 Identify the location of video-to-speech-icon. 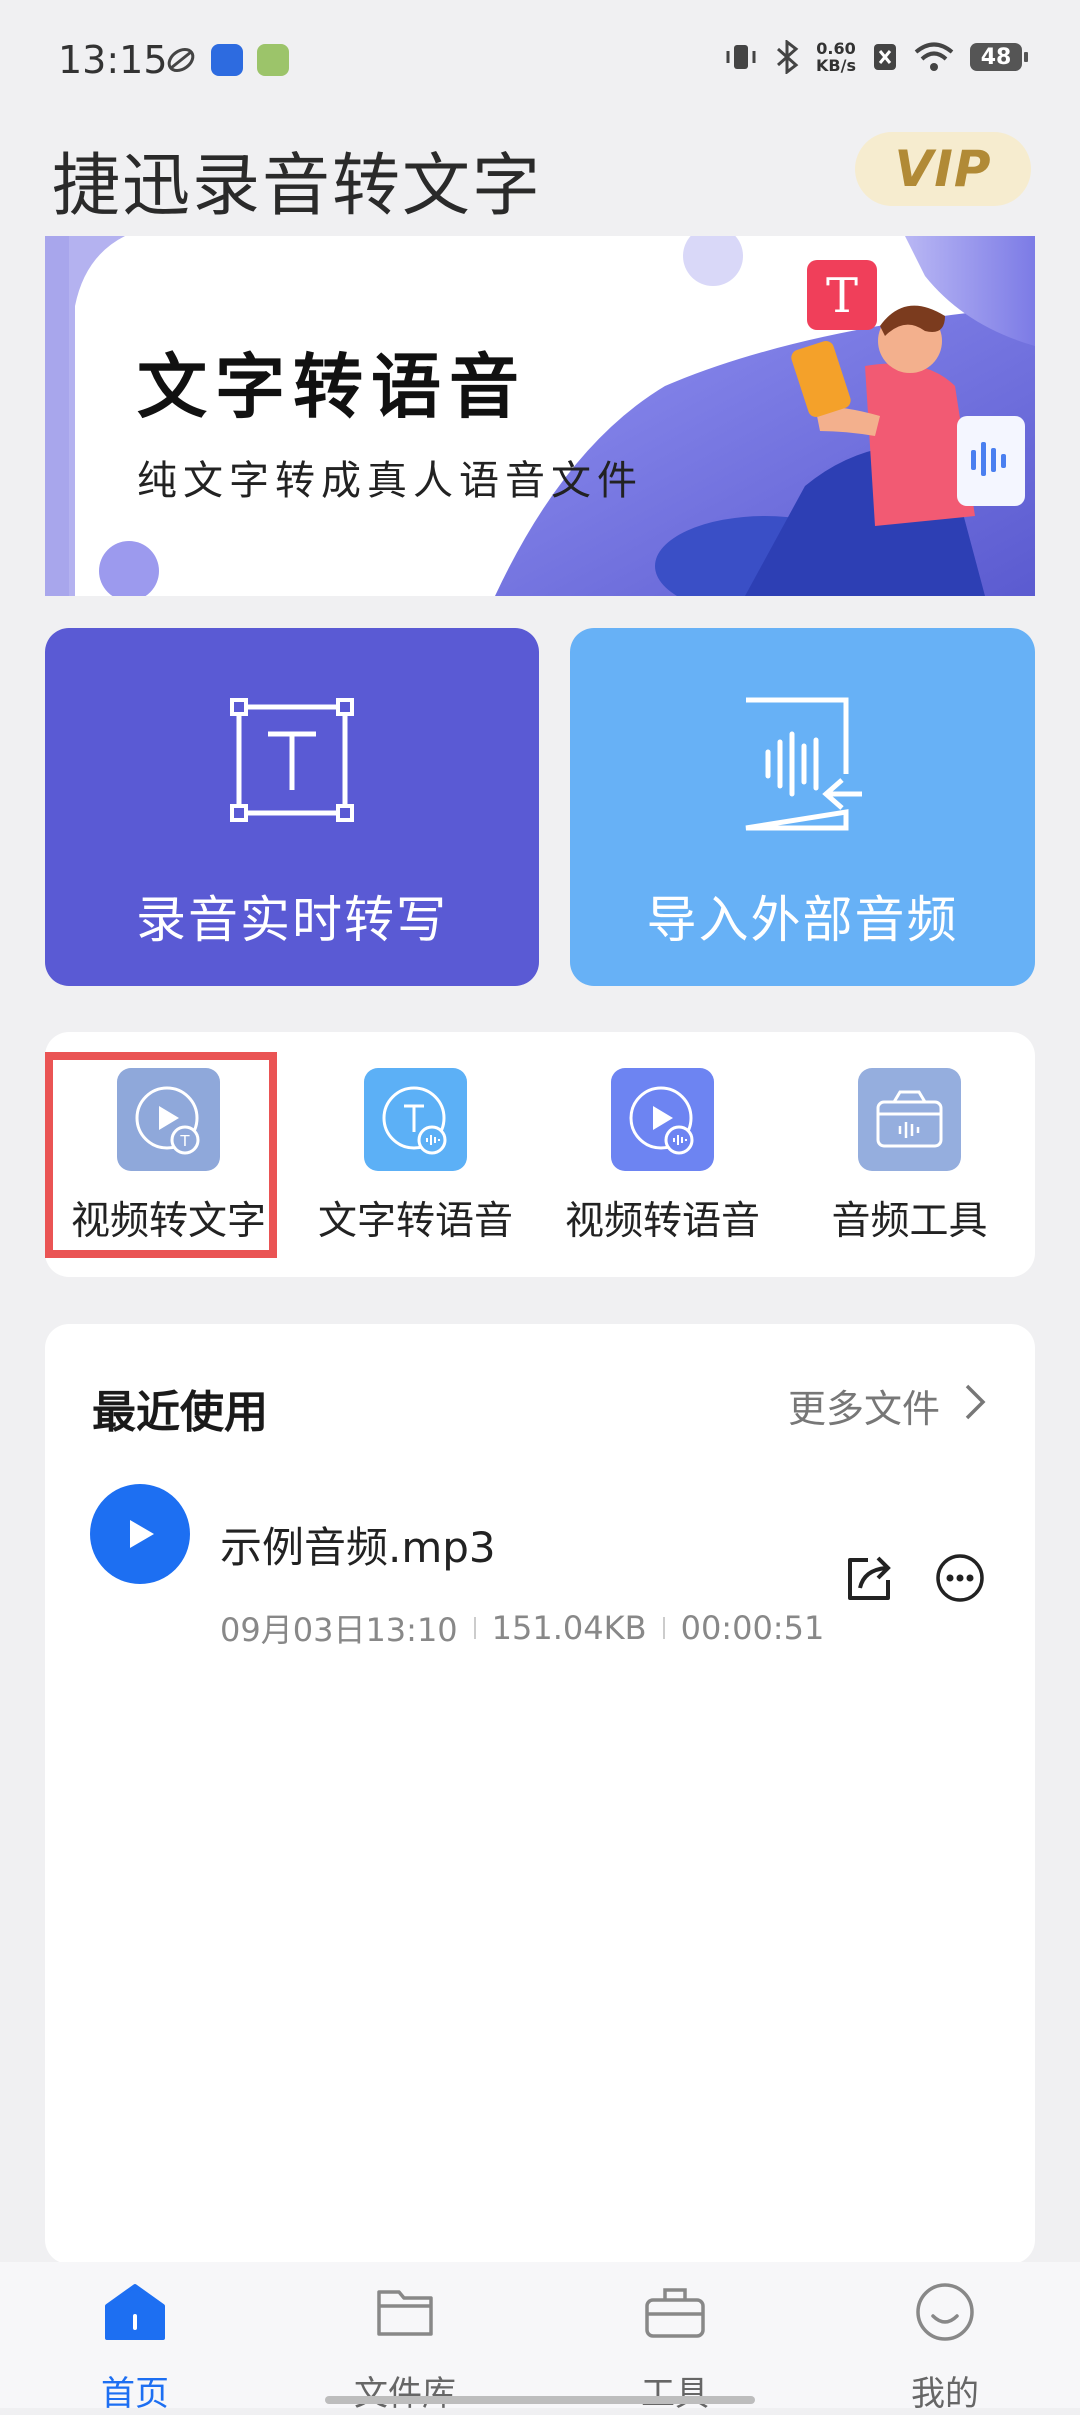
(662, 1119).